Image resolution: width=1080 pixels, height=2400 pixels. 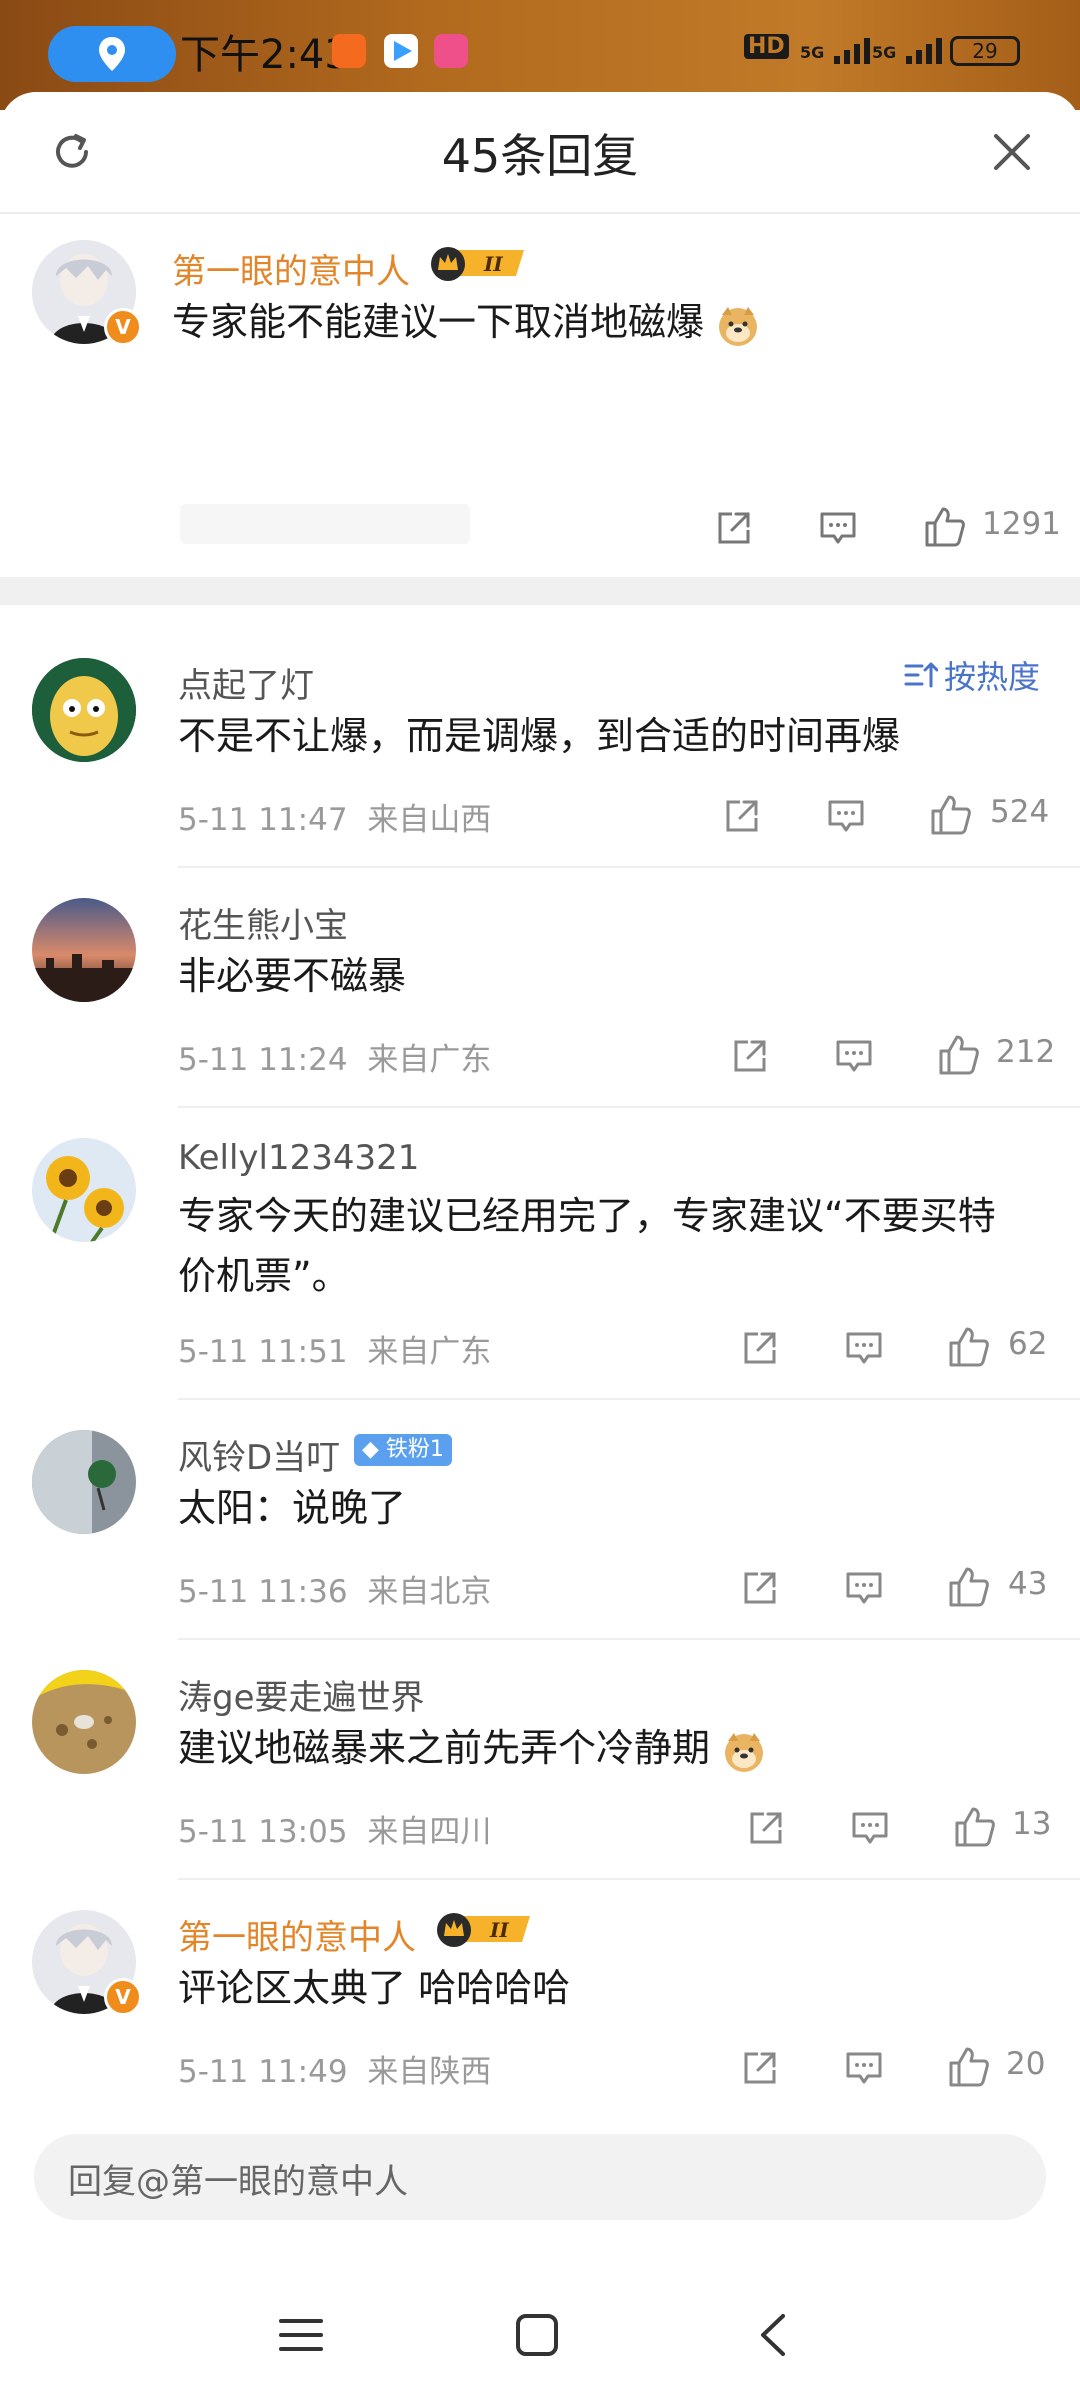 What do you see at coordinates (292, 1508) in the screenshot?
I see `reply-text: 太阳：说晚了` at bounding box center [292, 1508].